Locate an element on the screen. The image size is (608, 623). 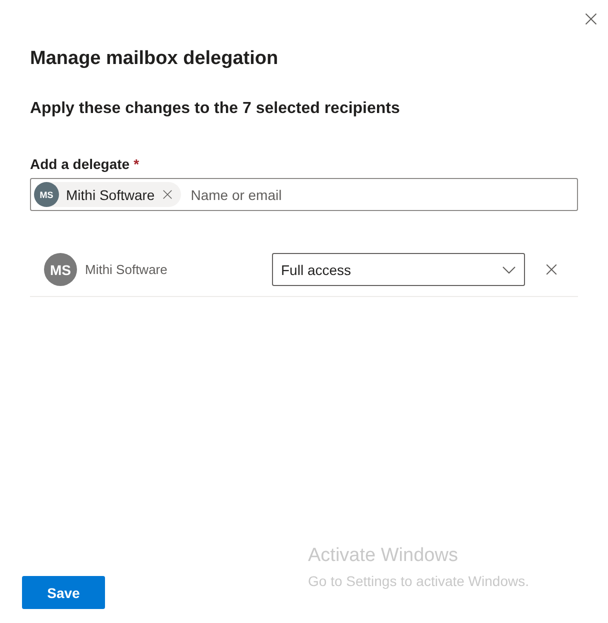
delegate-input-field: MS Mithi Software Name or email is located at coordinates (304, 194).